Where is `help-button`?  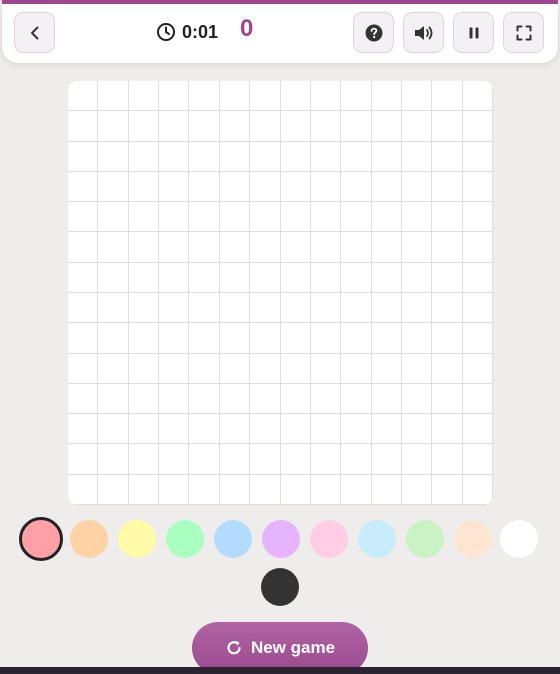
help-button is located at coordinates (373, 32).